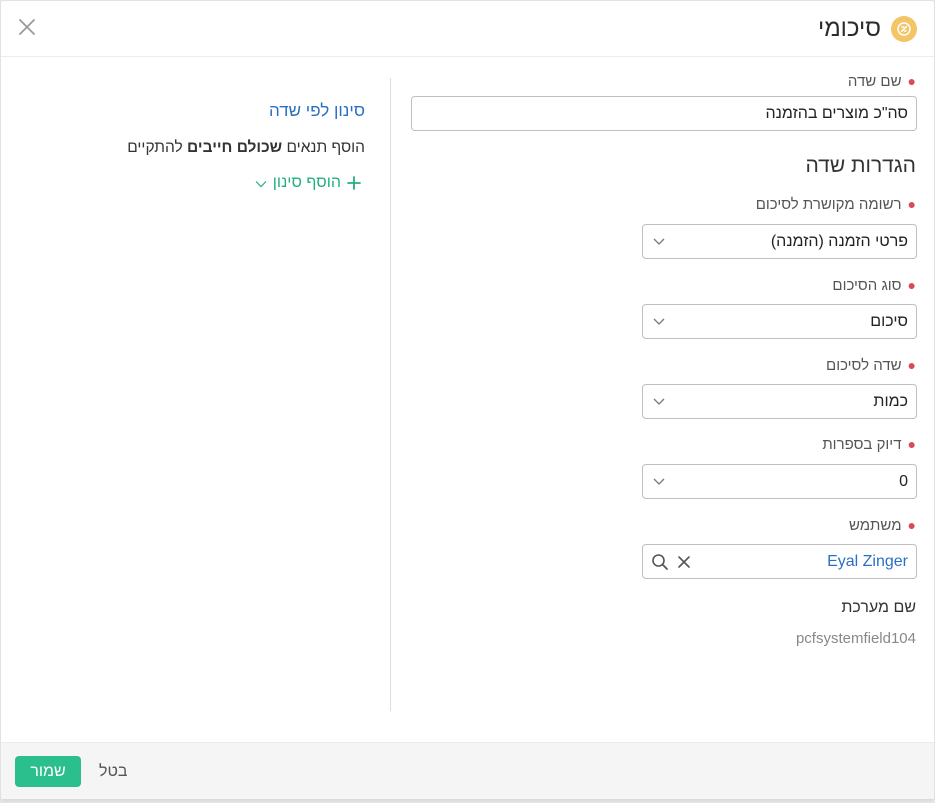 The height and width of the screenshot is (803, 935). What do you see at coordinates (889, 321) in the screenshot?
I see `summary-type-value: סיכום` at bounding box center [889, 321].